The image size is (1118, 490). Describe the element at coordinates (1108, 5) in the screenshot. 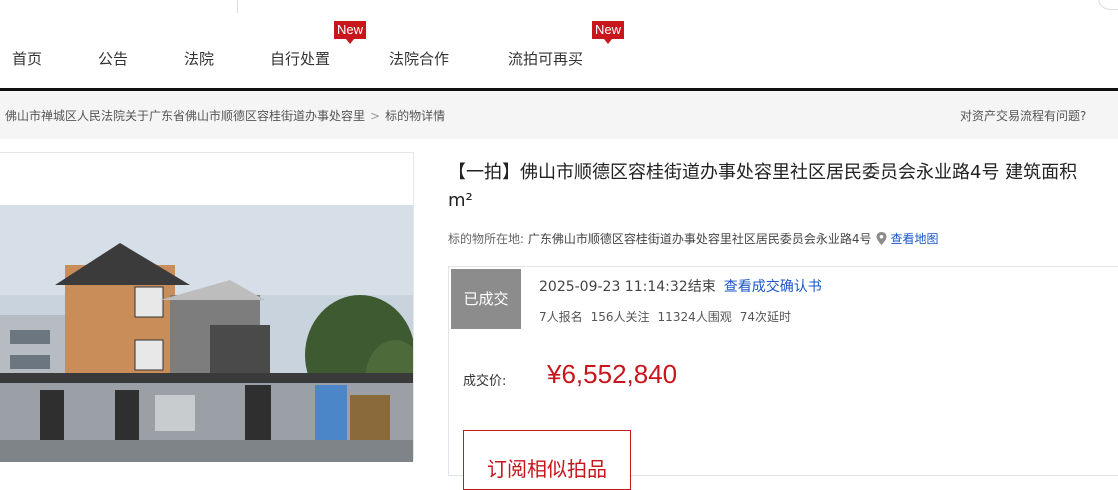

I see `search-box-edge` at that location.